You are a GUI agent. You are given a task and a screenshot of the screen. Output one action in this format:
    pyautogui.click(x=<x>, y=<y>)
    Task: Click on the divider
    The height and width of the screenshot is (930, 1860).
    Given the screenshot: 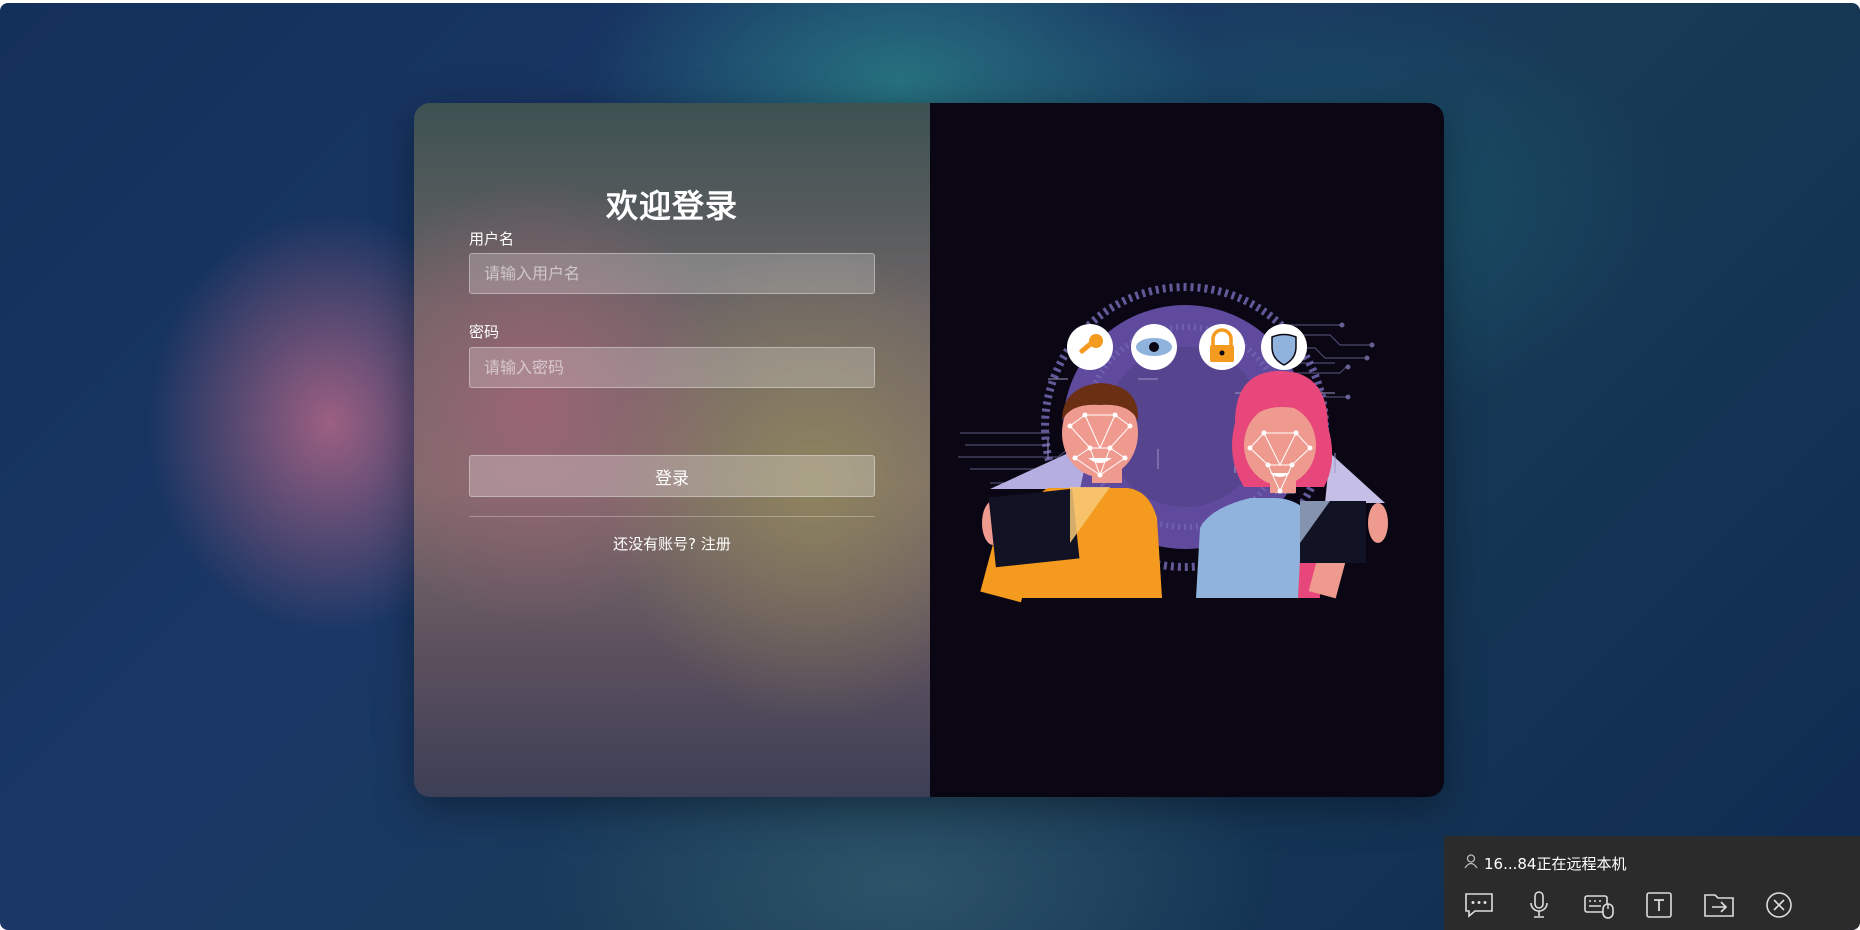 What is the action you would take?
    pyautogui.click(x=672, y=516)
    